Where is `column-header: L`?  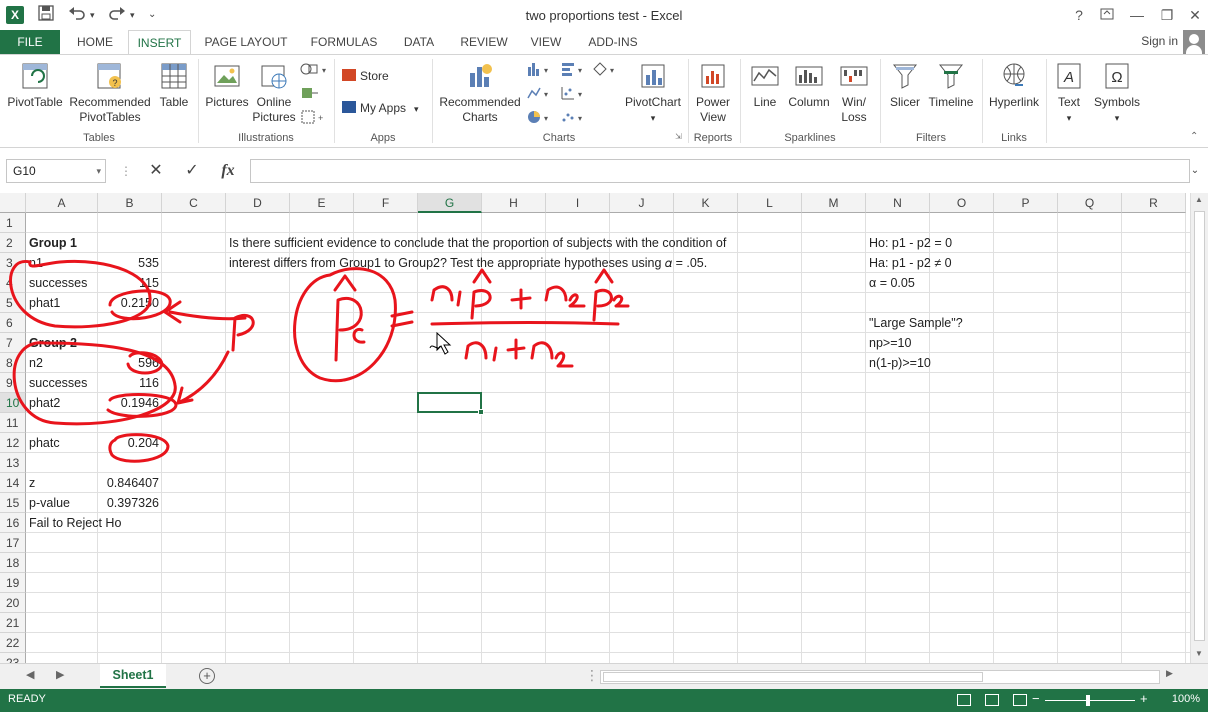 column-header: L is located at coordinates (770, 203).